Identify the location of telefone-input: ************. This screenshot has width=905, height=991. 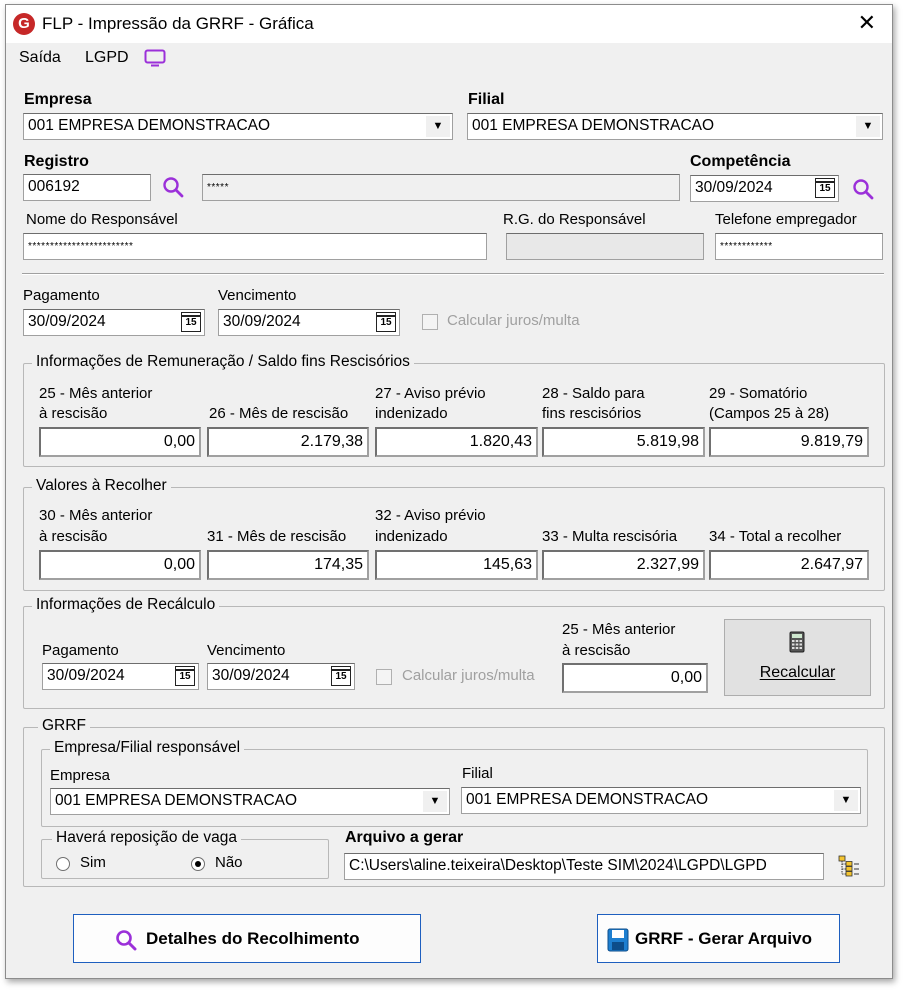
(799, 246).